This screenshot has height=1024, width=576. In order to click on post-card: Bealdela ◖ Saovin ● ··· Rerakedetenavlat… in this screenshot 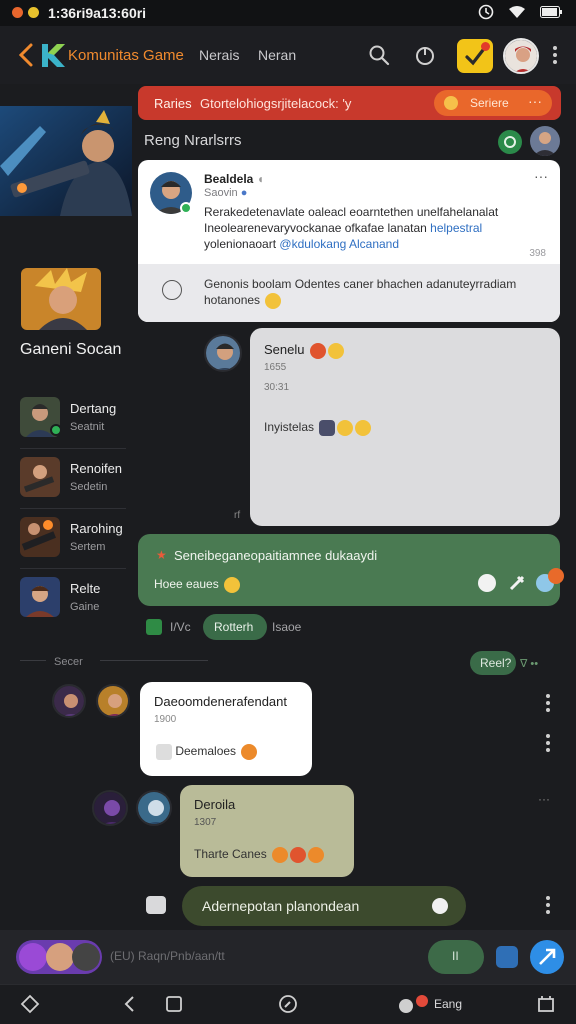, I will do `click(349, 241)`.